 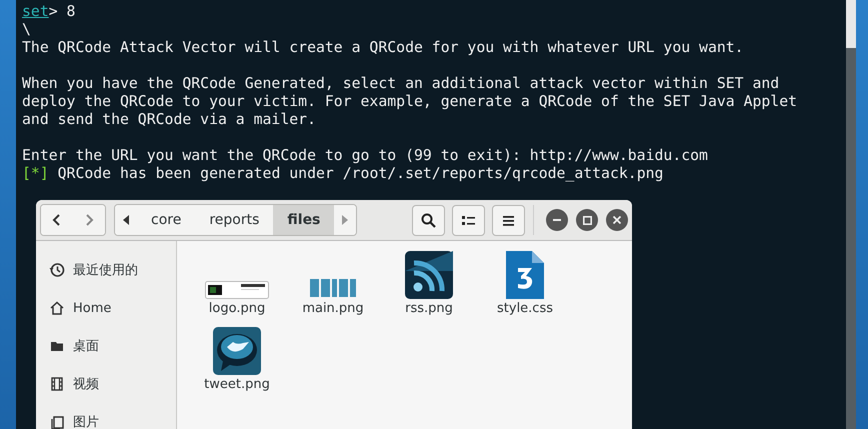 What do you see at coordinates (26, 29) in the screenshot?
I see `terminal-text: \` at bounding box center [26, 29].